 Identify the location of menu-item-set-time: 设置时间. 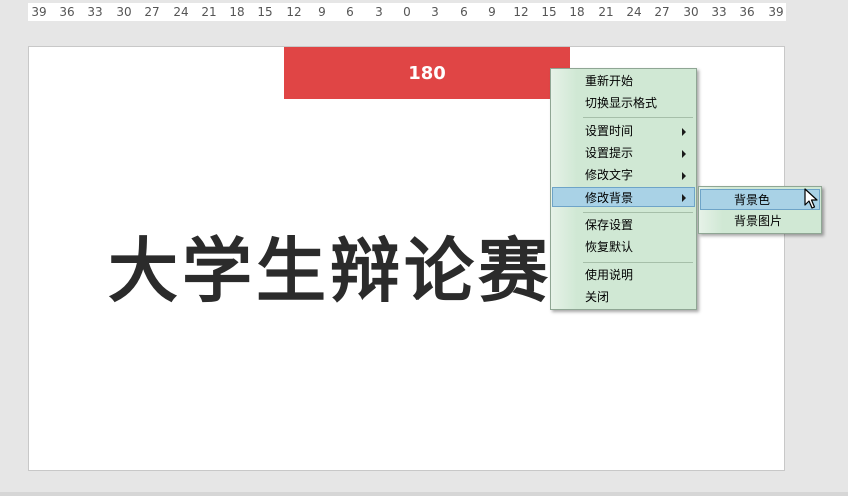
(623, 131).